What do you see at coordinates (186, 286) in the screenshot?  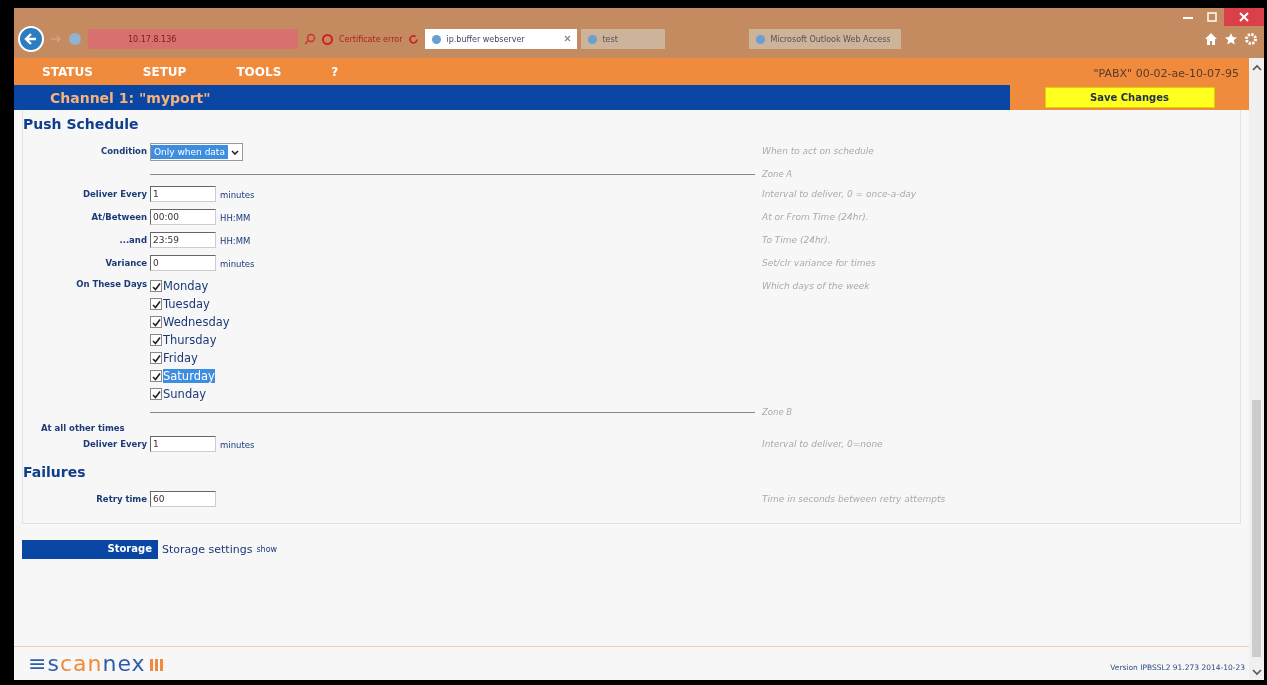 I see `day-label: Monday` at bounding box center [186, 286].